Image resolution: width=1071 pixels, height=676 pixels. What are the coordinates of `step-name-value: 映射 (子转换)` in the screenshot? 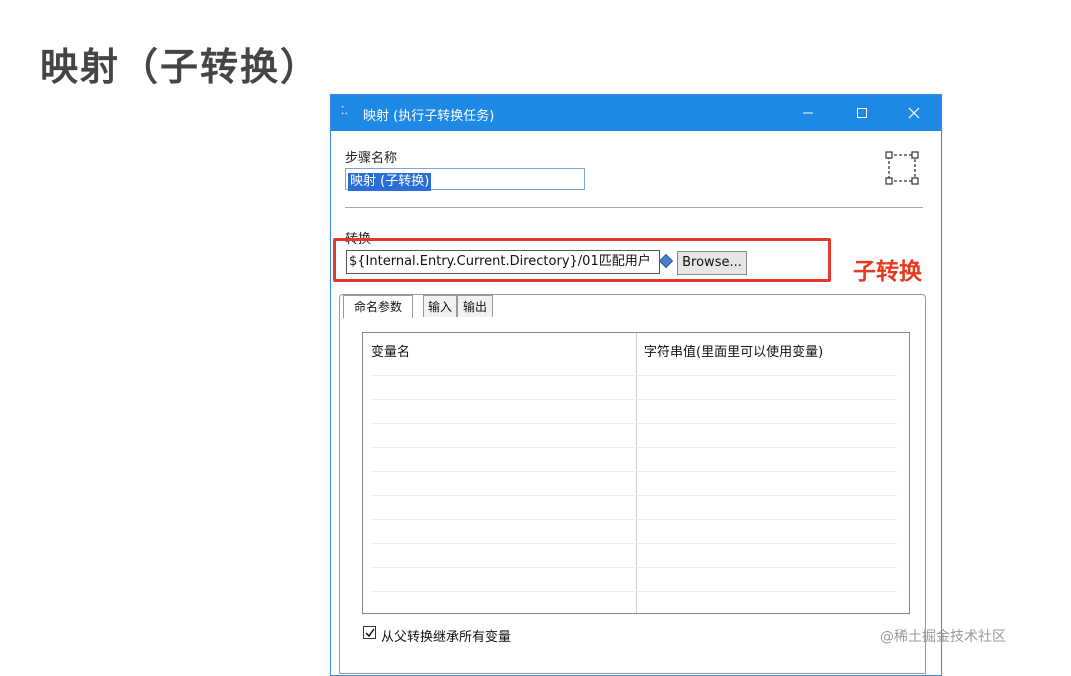 It's located at (390, 182).